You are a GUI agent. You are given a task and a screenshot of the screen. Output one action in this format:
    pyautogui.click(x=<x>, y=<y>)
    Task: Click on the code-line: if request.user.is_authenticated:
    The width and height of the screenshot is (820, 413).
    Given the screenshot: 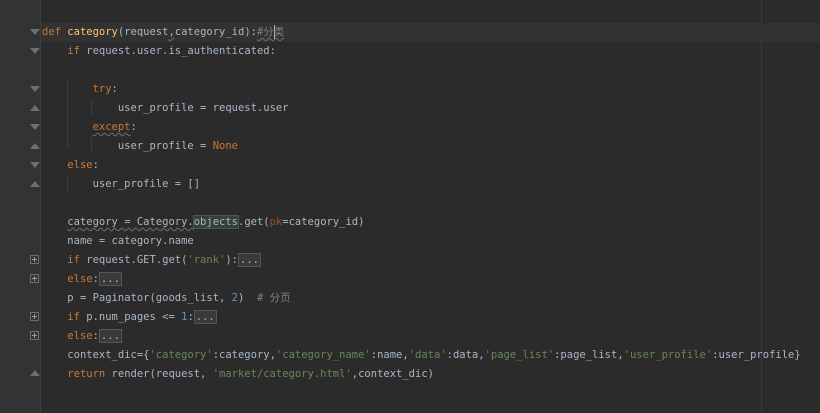 What is the action you would take?
    pyautogui.click(x=159, y=51)
    